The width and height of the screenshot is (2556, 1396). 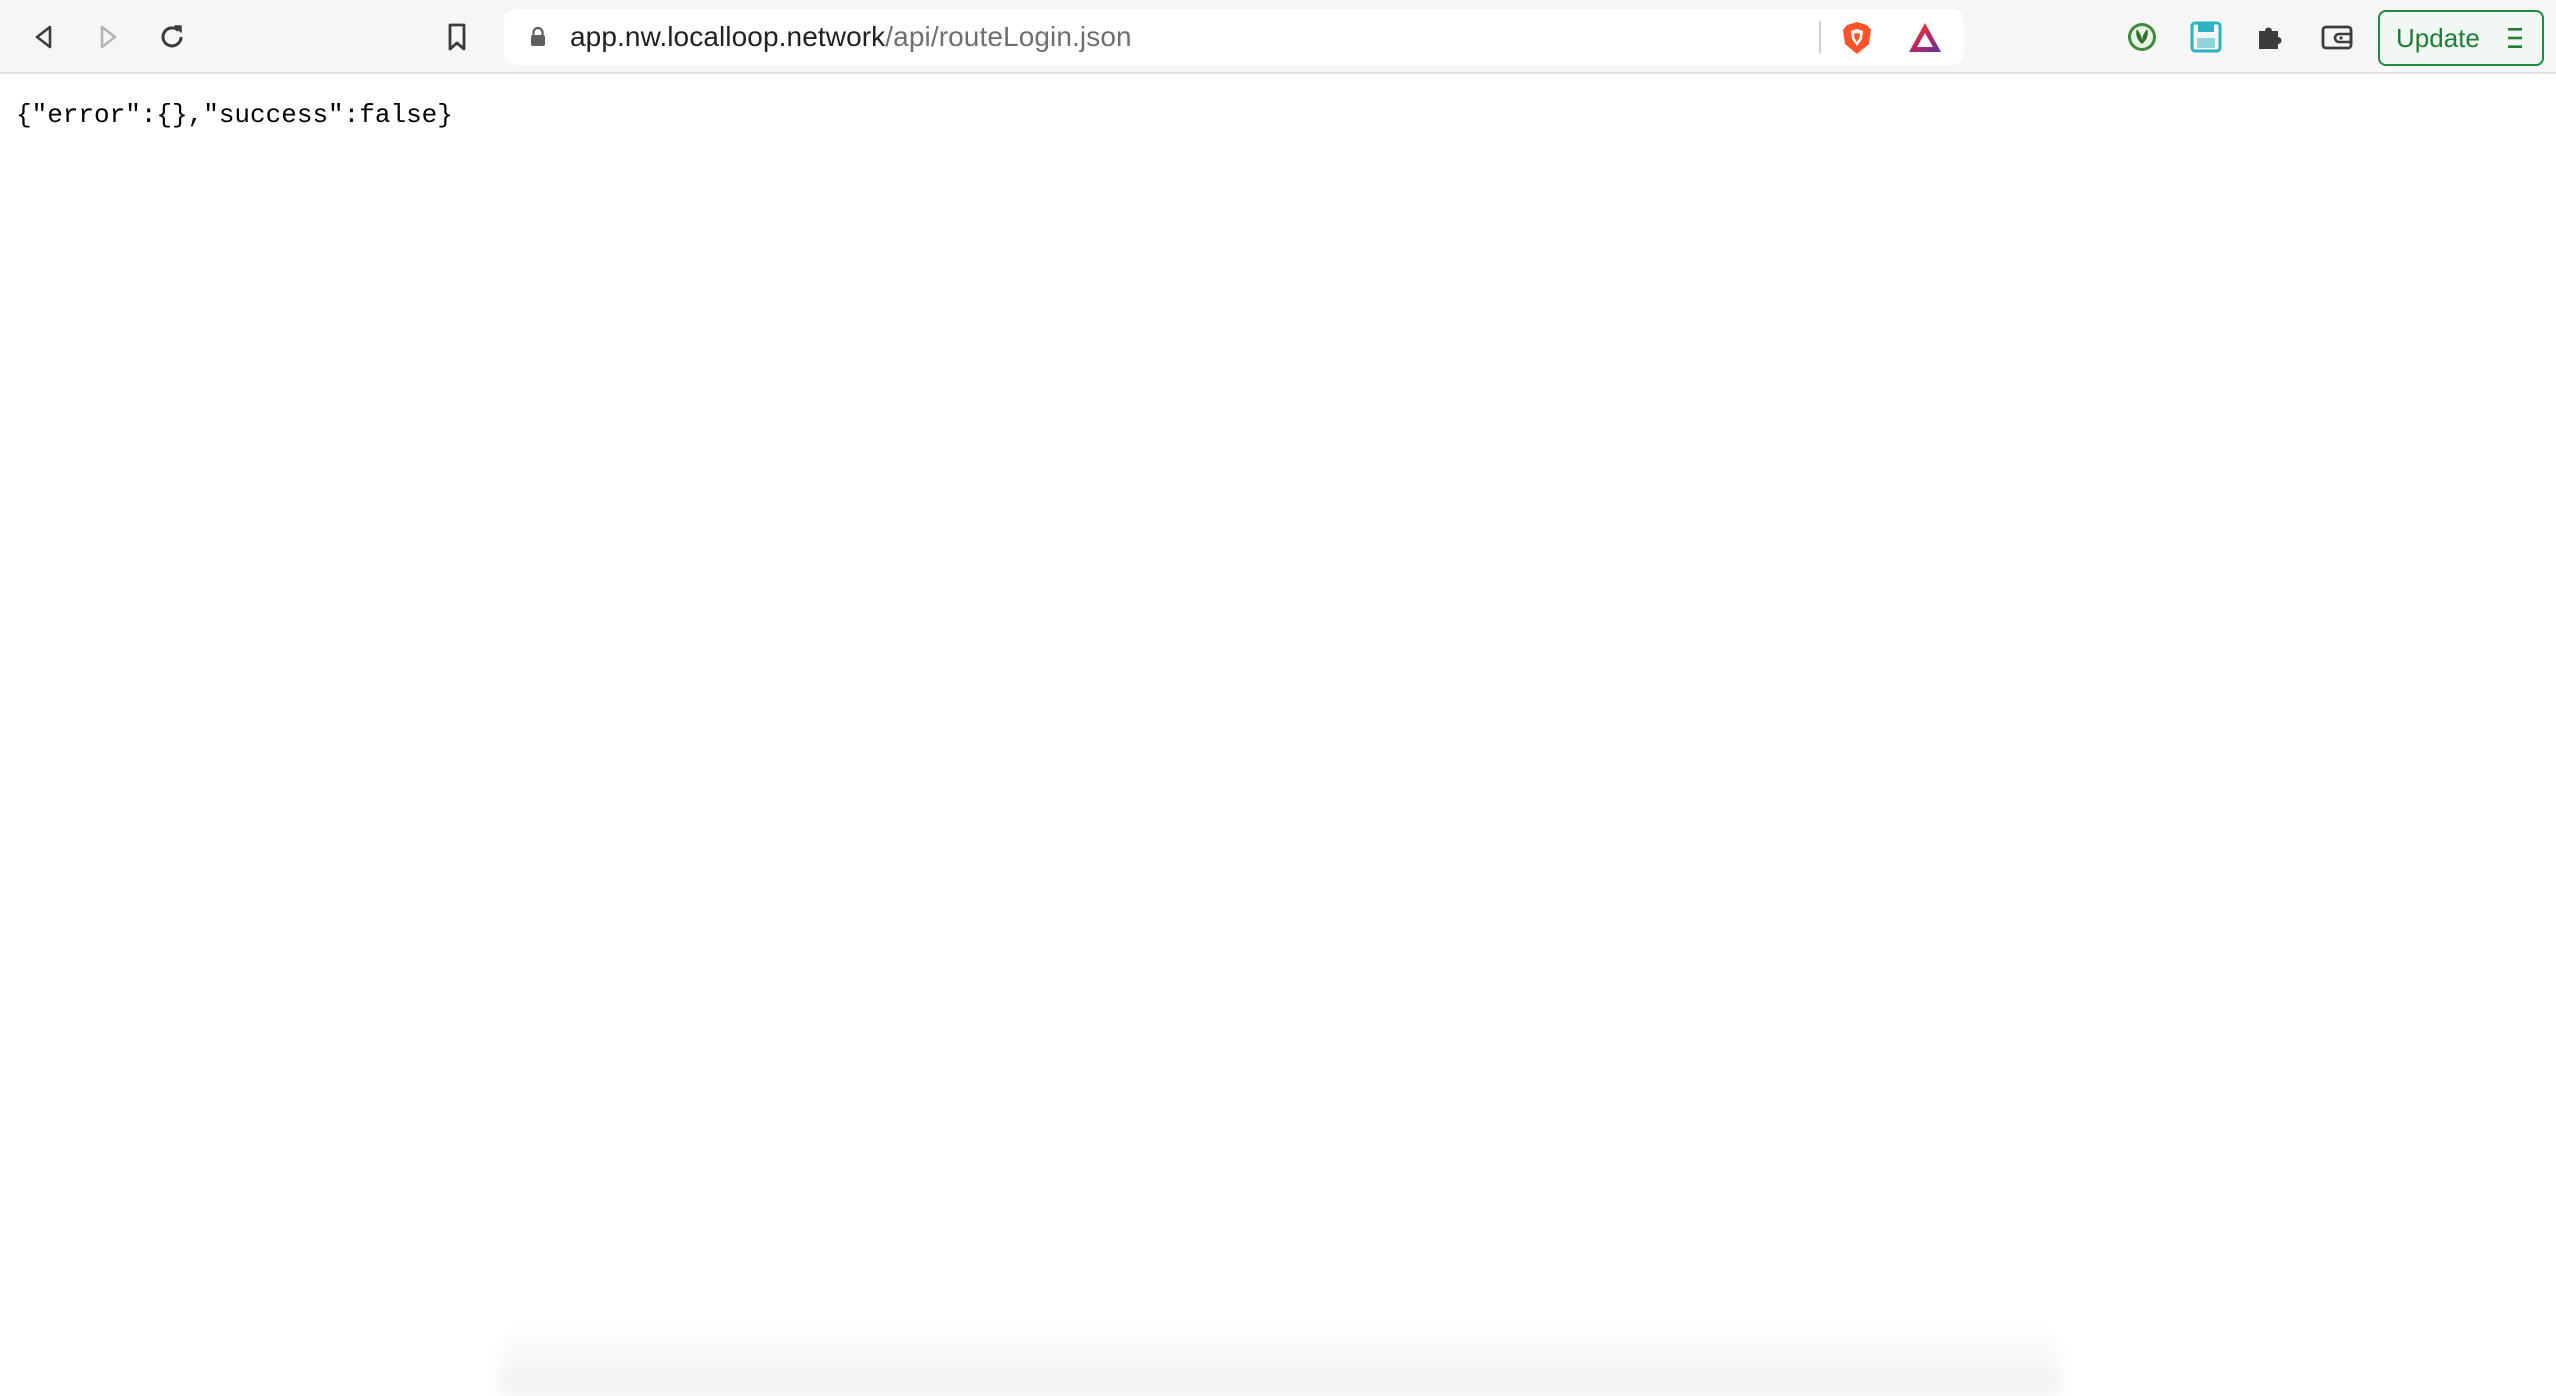 I want to click on forward-button, so click(x=108, y=37).